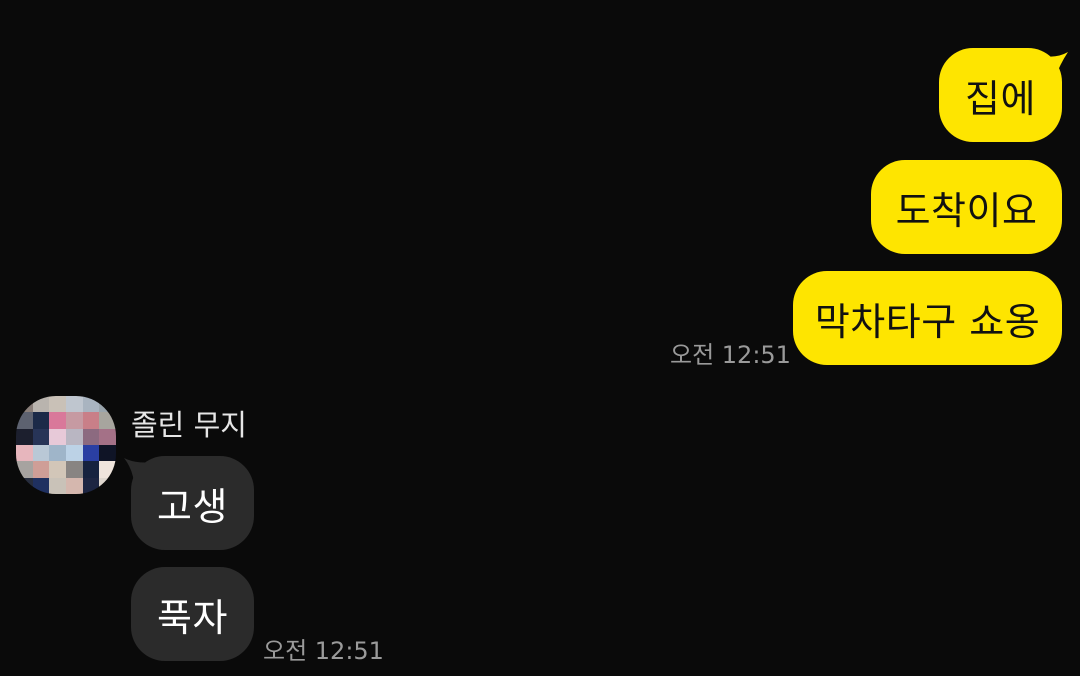  I want to click on message-text: 고생, so click(192, 506).